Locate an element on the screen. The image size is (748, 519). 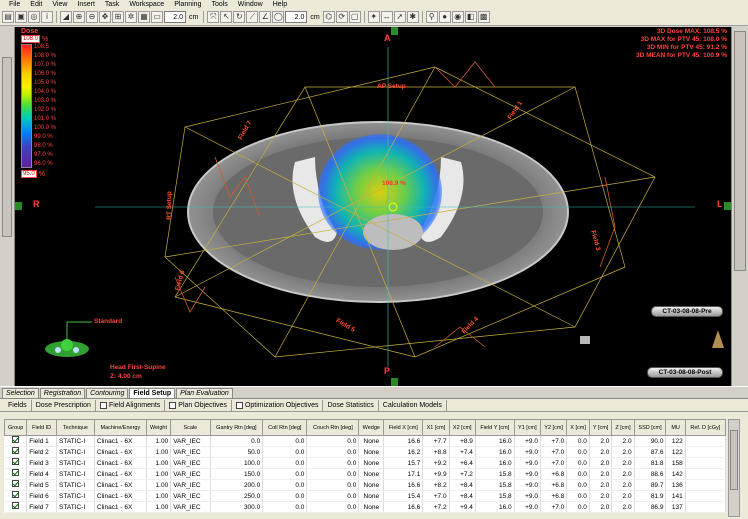
column-header: Wedge is located at coordinates (371, 427).